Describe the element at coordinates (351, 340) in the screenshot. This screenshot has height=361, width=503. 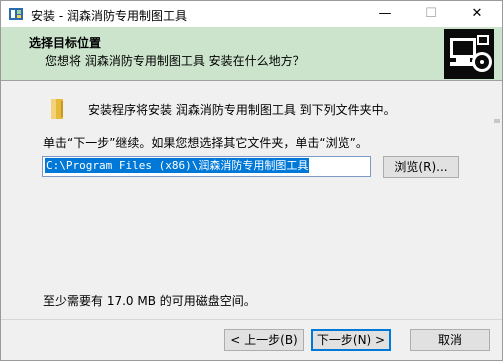
I see `next-button: 下一步(N) >` at that location.